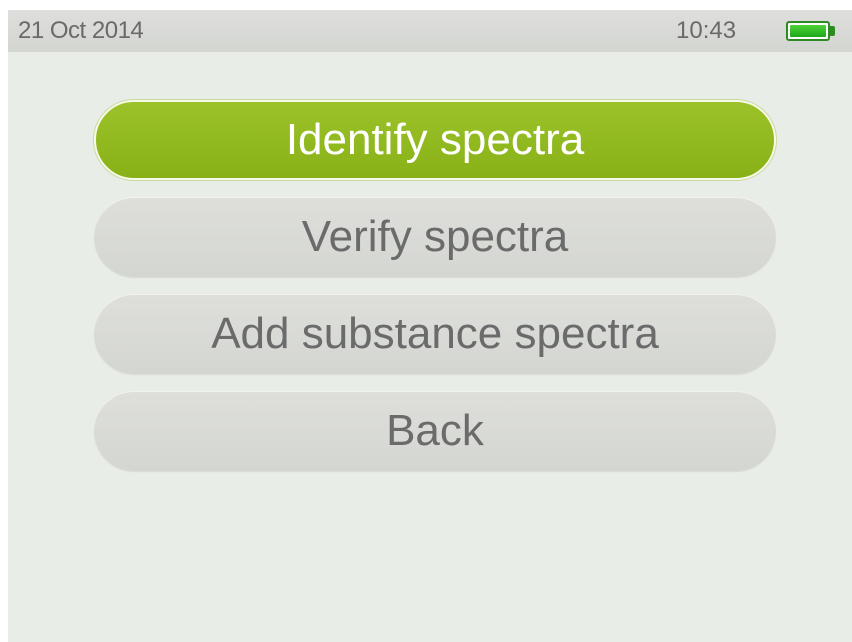 Image resolution: width=852 pixels, height=642 pixels. I want to click on identify-spectra-button: Identify spectra, so click(435, 140).